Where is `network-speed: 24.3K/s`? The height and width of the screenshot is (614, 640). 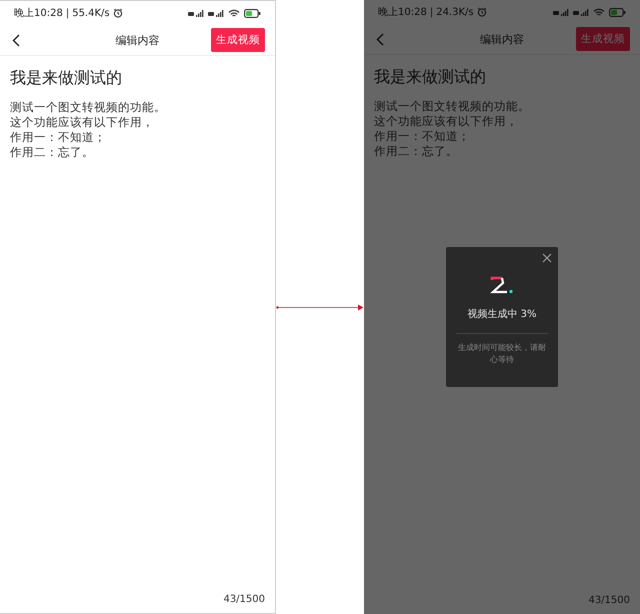
network-speed: 24.3K/s is located at coordinates (455, 12).